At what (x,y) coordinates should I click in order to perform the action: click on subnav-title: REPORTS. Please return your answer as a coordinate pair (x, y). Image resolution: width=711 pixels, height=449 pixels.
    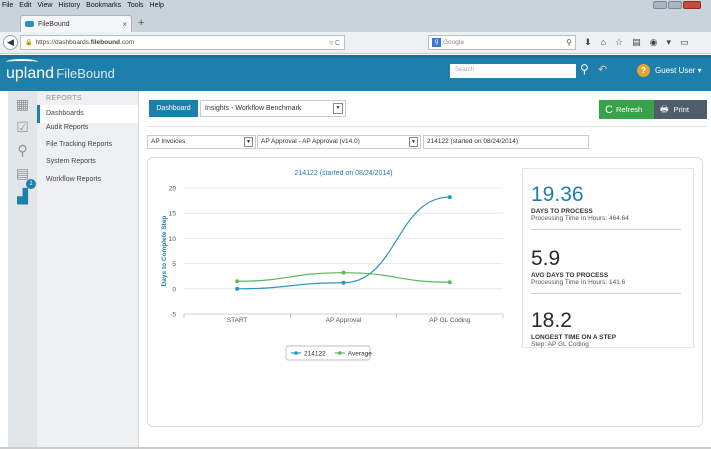
    Looking at the image, I should click on (64, 98).